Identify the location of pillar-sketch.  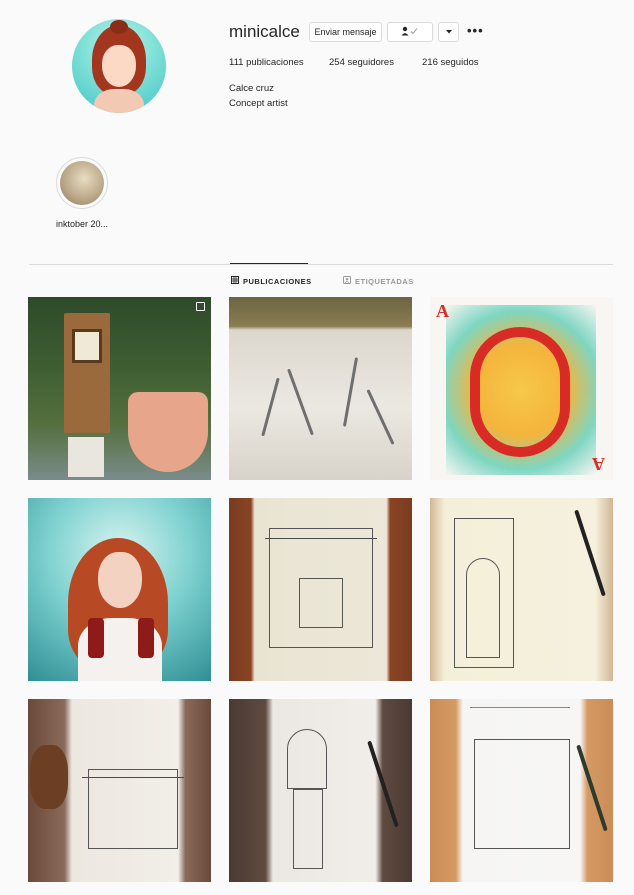
(308, 829).